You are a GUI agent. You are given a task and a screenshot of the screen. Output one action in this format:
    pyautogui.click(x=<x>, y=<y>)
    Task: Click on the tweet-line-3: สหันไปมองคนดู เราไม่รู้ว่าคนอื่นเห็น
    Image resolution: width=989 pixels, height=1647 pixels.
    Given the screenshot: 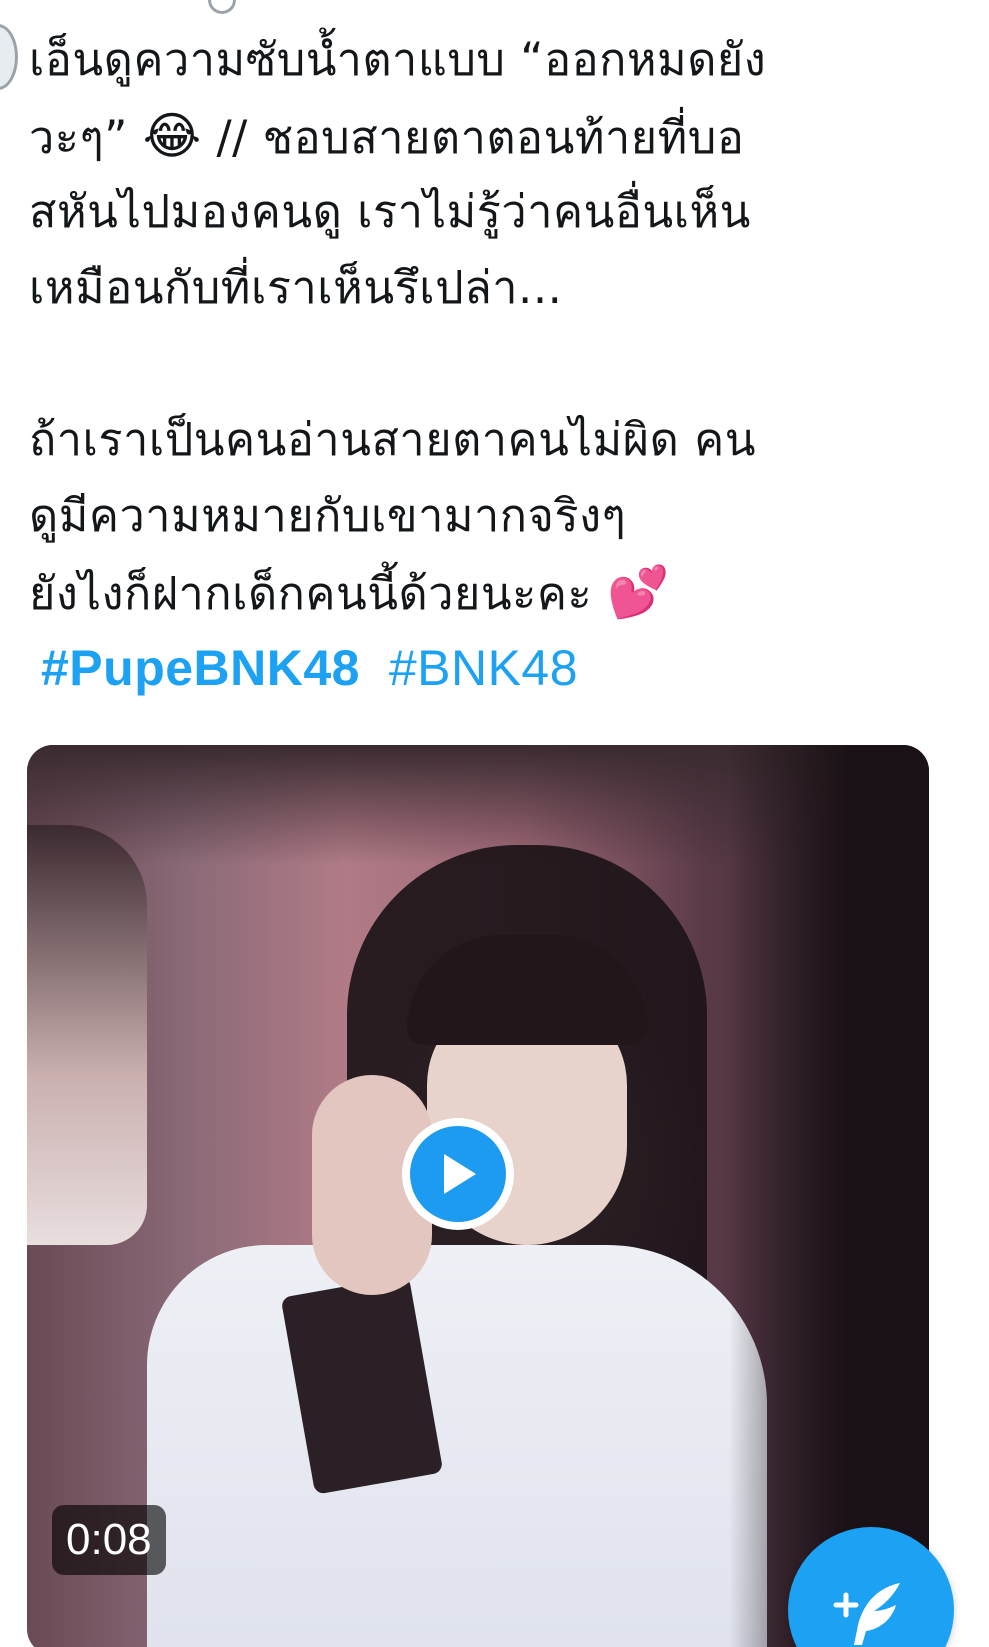 What is the action you would take?
    pyautogui.click(x=390, y=211)
    